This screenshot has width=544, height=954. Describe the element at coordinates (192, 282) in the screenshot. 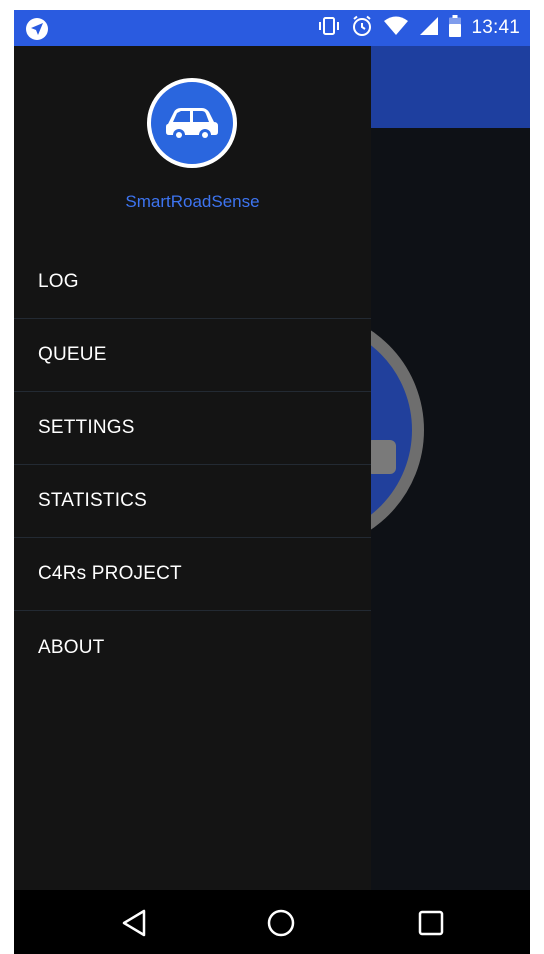

I see `menu-item-log: LOG` at that location.